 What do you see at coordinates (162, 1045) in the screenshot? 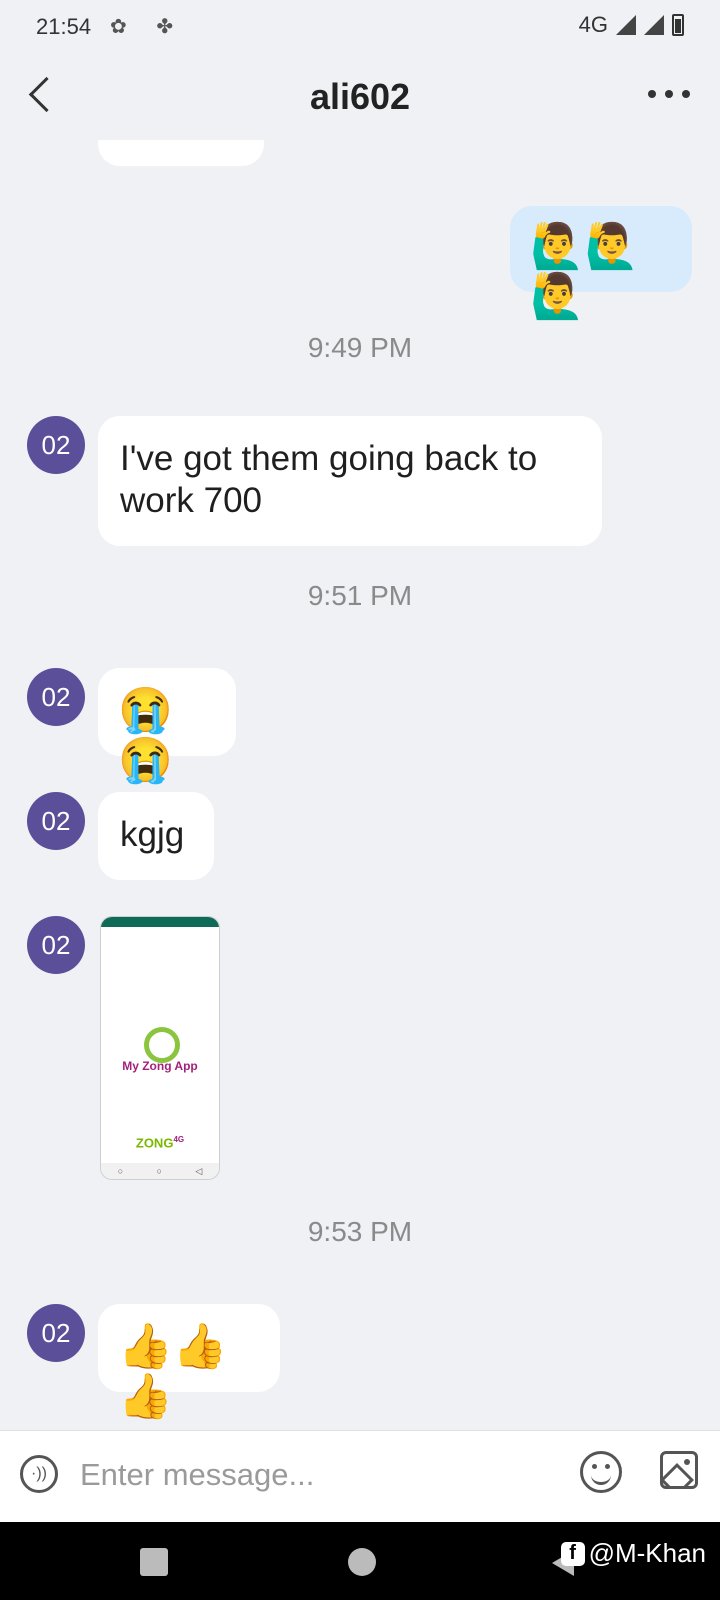
I see `zong-logo-icon` at bounding box center [162, 1045].